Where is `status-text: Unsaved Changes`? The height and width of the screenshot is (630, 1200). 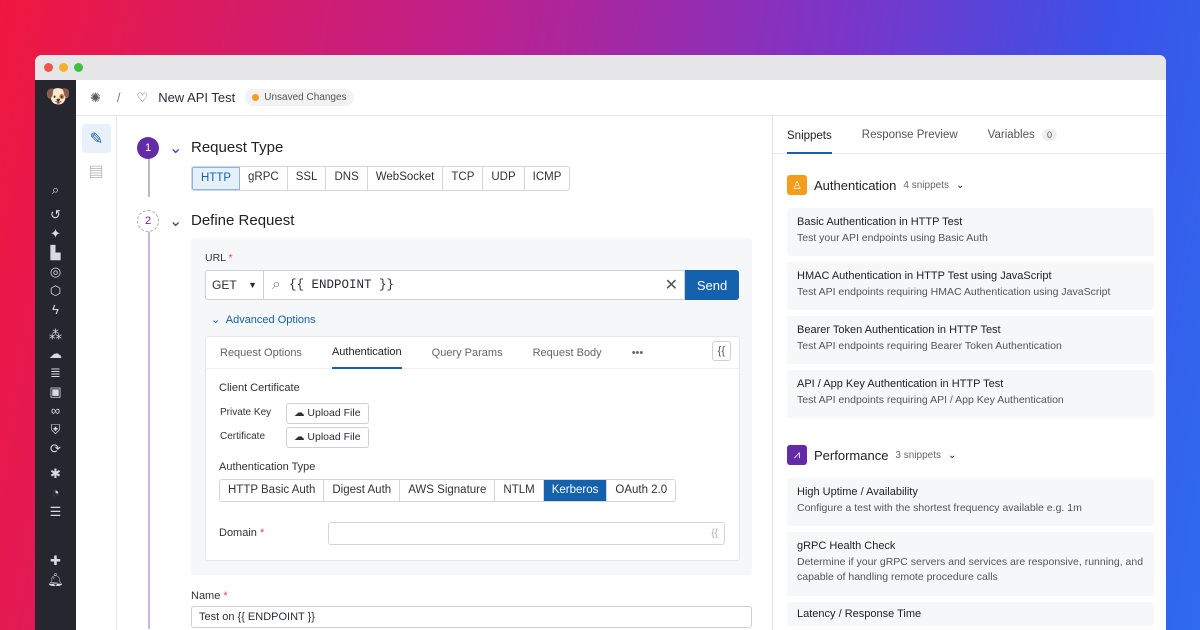 status-text: Unsaved Changes is located at coordinates (305, 97).